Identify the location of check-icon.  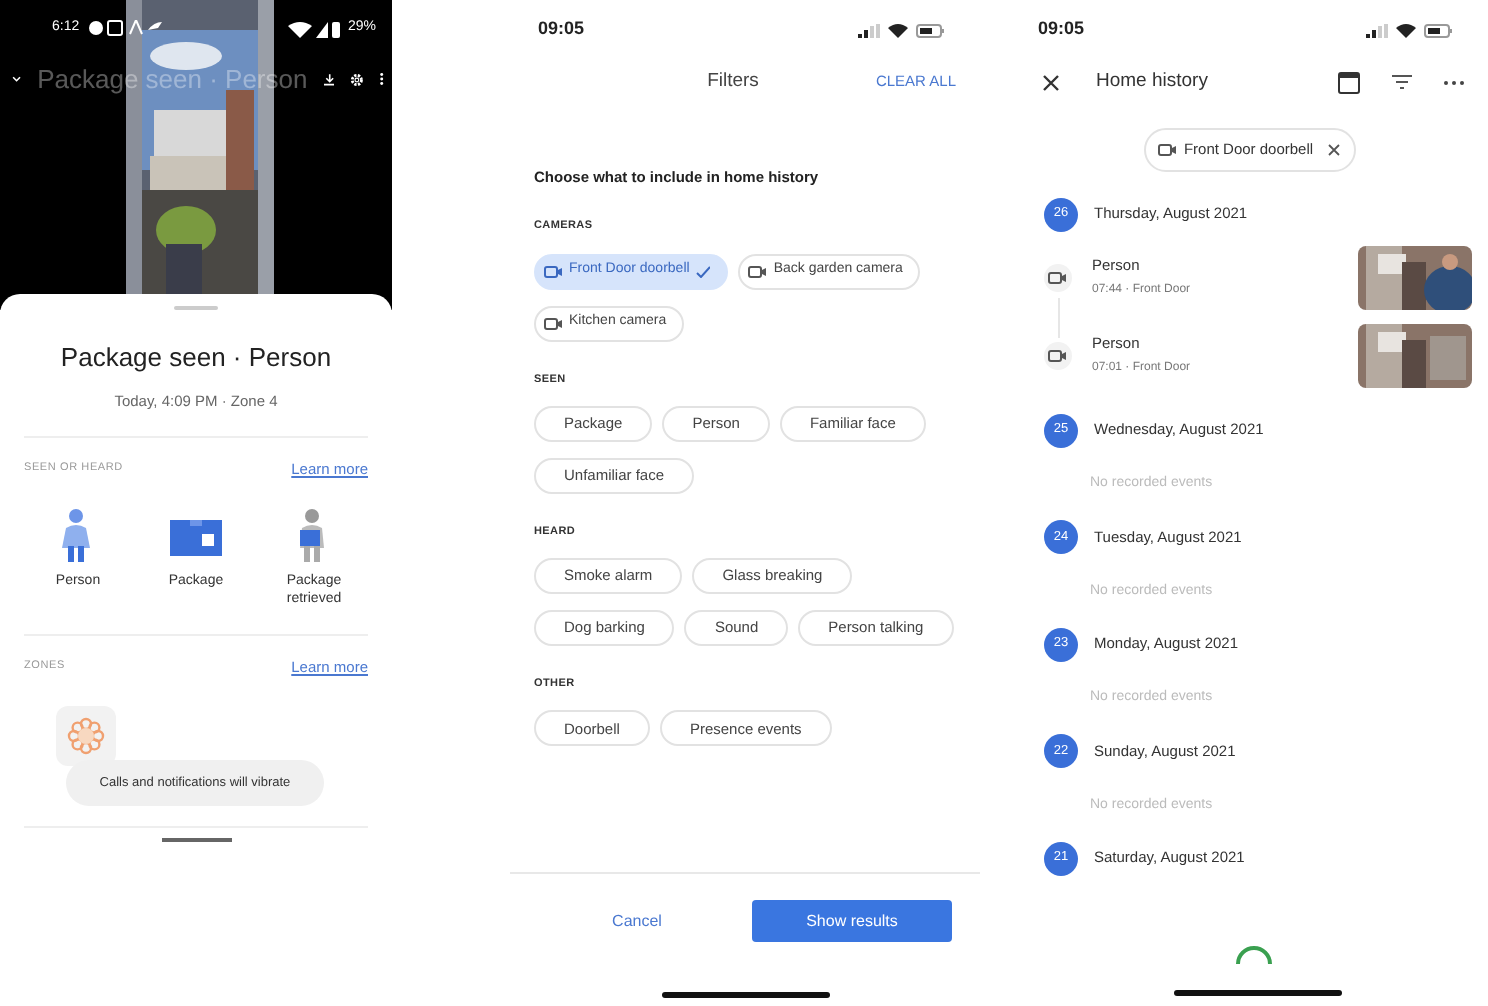
(703, 271).